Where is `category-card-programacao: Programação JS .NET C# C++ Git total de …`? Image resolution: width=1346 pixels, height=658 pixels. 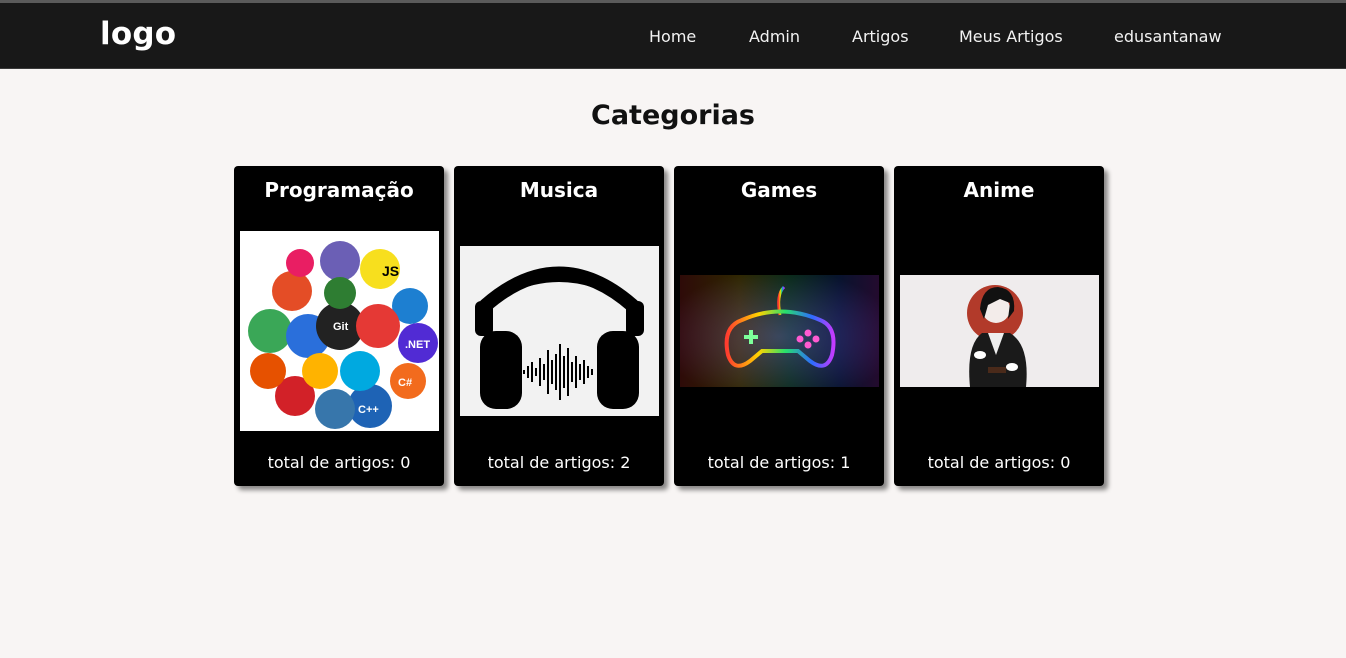 category-card-programacao: Programação JS .NET C# C++ Git total de … is located at coordinates (339, 326).